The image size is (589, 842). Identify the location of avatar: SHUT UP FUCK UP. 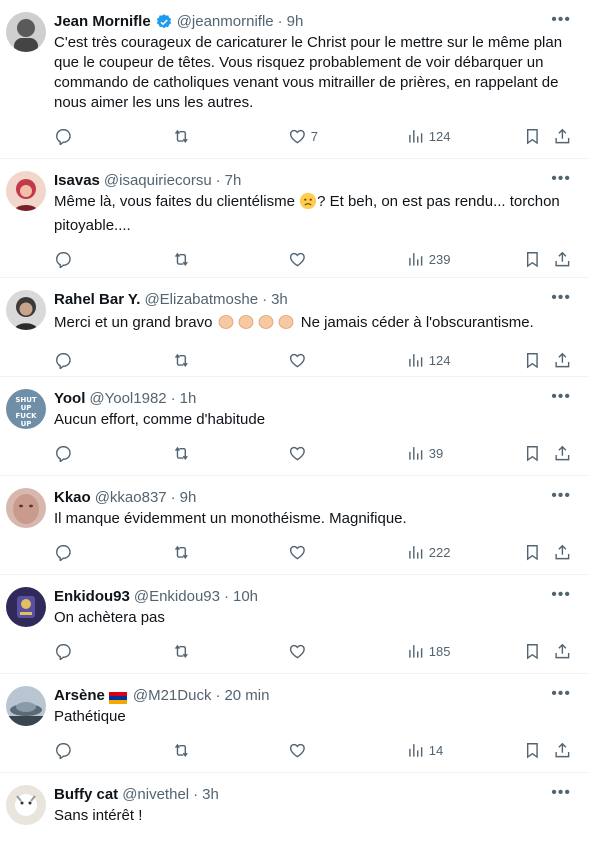
(26, 409).